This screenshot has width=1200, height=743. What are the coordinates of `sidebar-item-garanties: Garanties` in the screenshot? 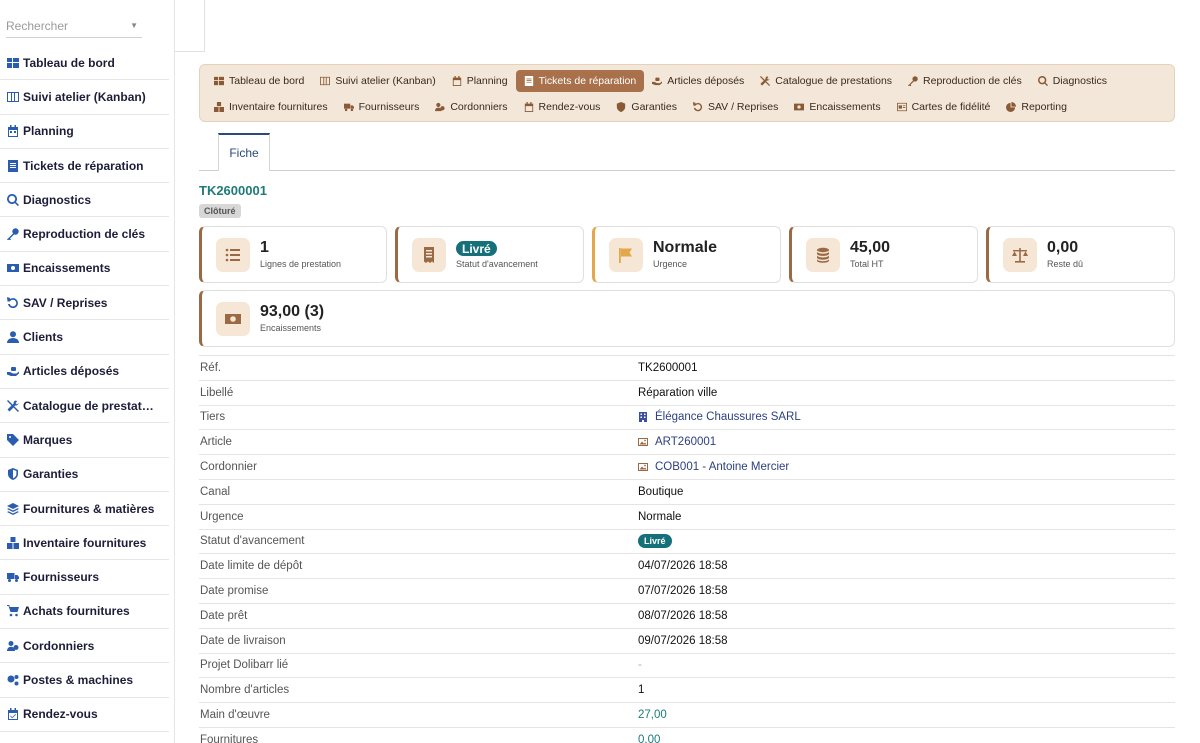 It's located at (84, 475).